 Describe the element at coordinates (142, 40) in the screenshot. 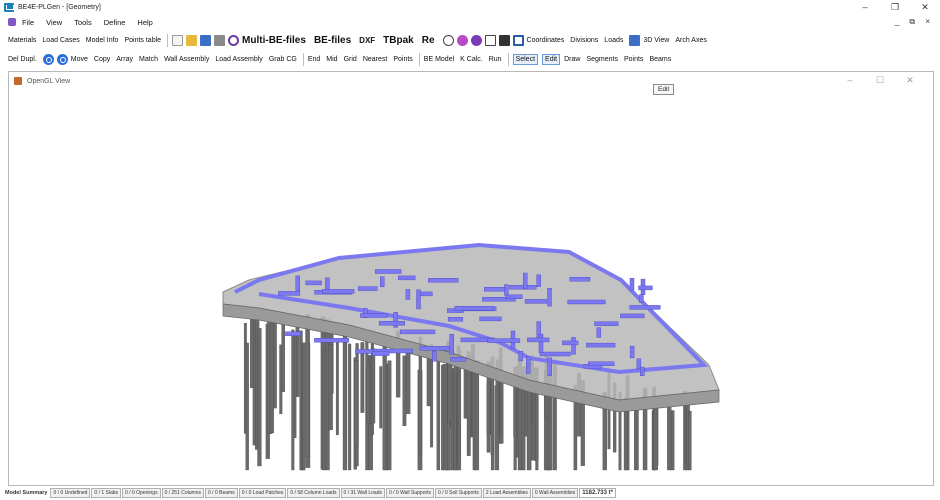

I see `points-table-button: Points table` at that location.